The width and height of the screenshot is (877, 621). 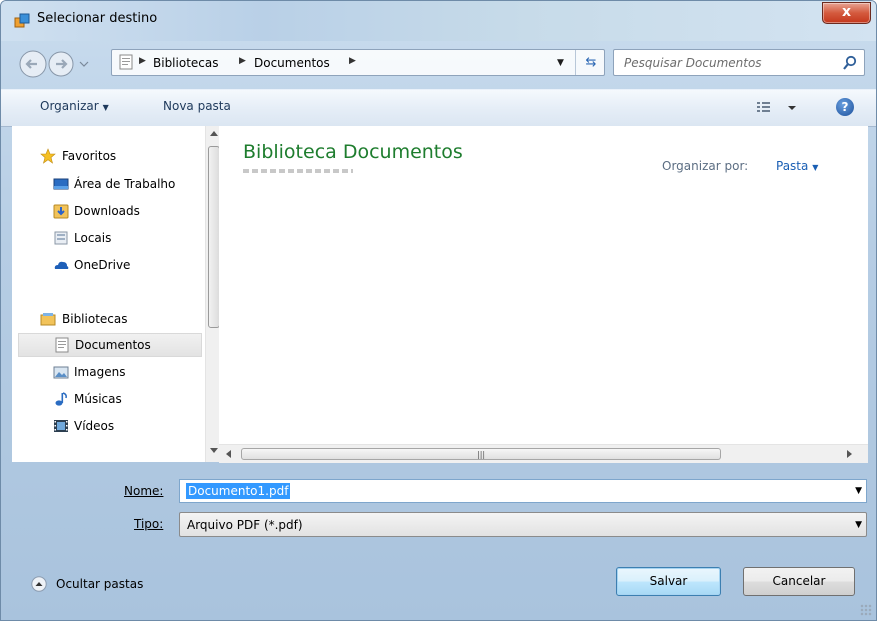 What do you see at coordinates (93, 238) in the screenshot?
I see `sidebar-item-label: Locais` at bounding box center [93, 238].